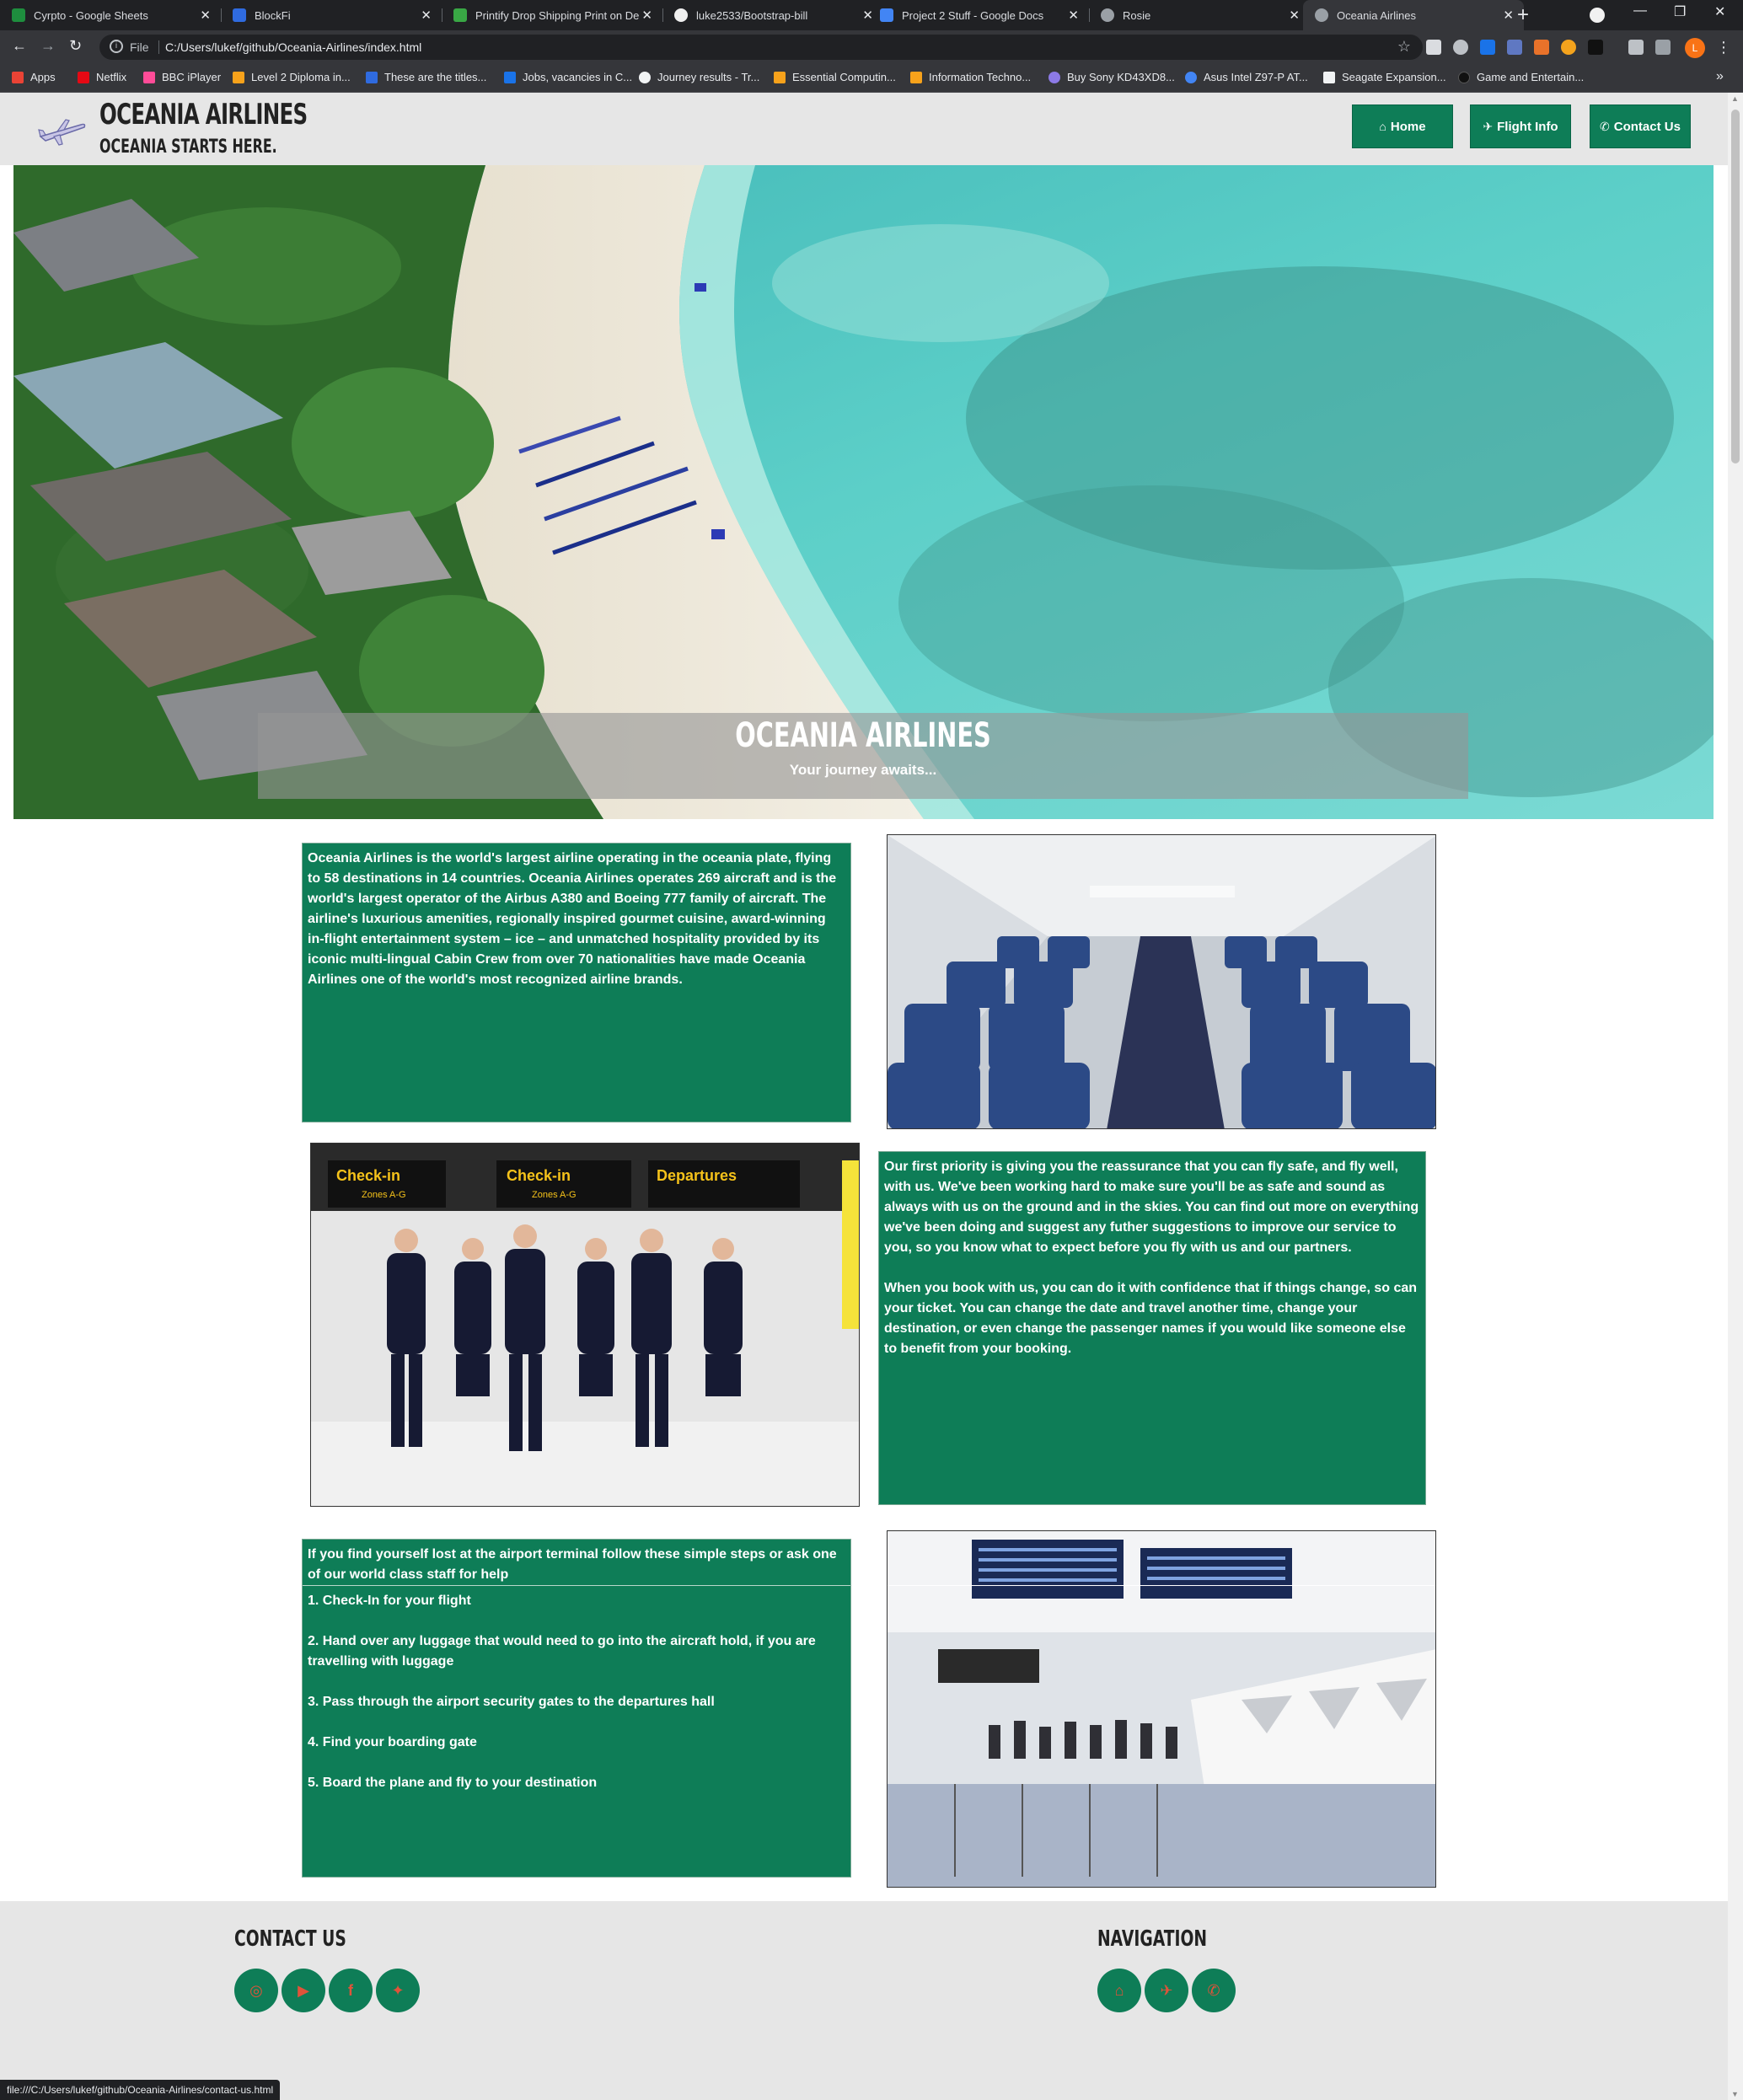 Image resolution: width=1743 pixels, height=2100 pixels. What do you see at coordinates (1541, 47) in the screenshot?
I see `metamask-icon` at bounding box center [1541, 47].